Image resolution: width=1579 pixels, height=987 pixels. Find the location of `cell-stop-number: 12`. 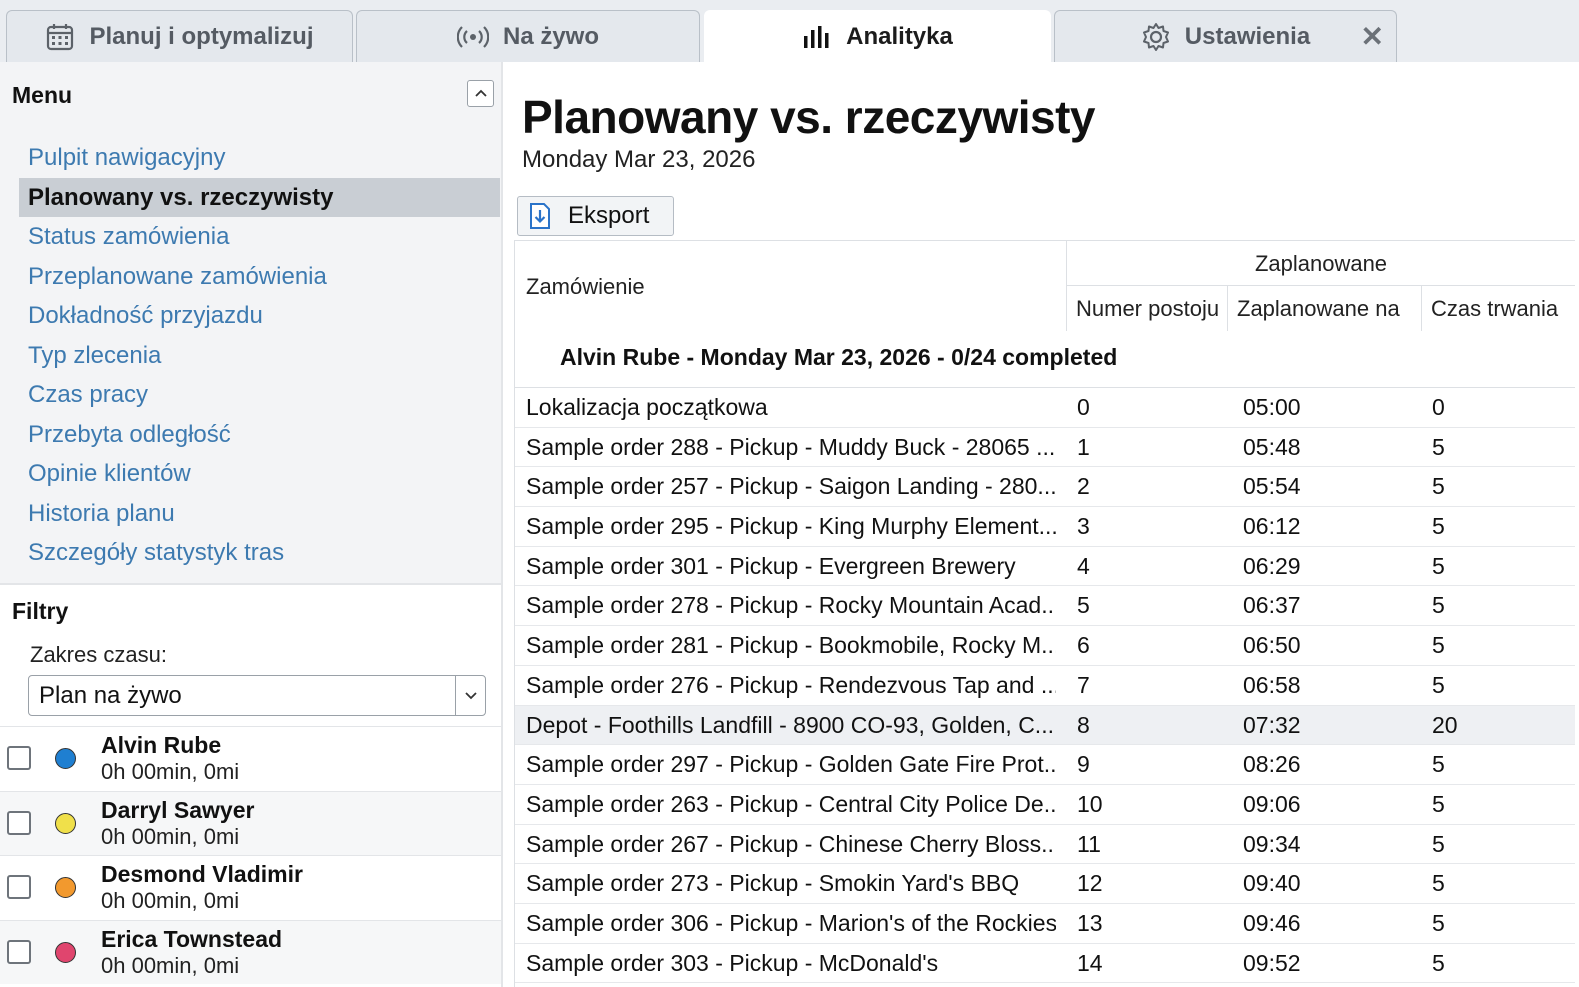

cell-stop-number: 12 is located at coordinates (1090, 883).